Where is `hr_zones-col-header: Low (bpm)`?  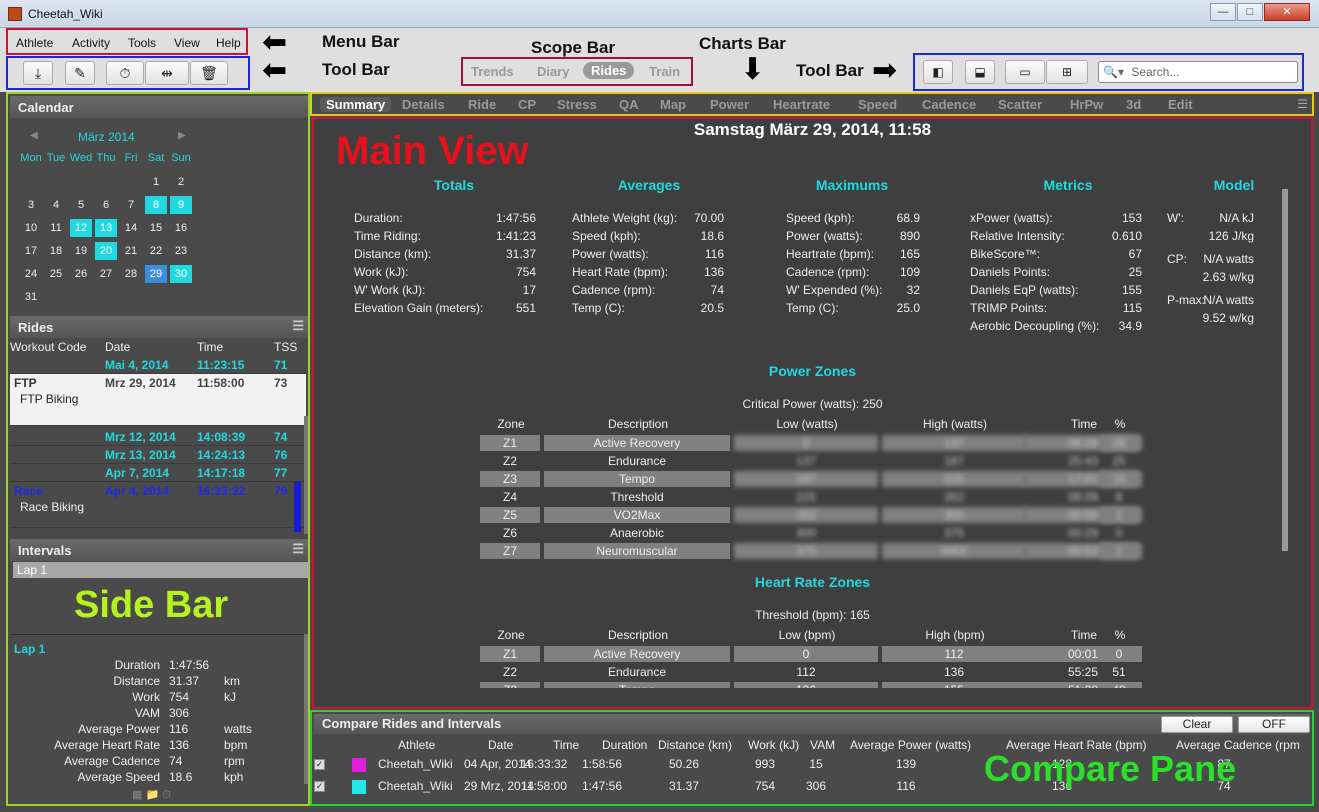 hr_zones-col-header: Low (bpm) is located at coordinates (807, 635).